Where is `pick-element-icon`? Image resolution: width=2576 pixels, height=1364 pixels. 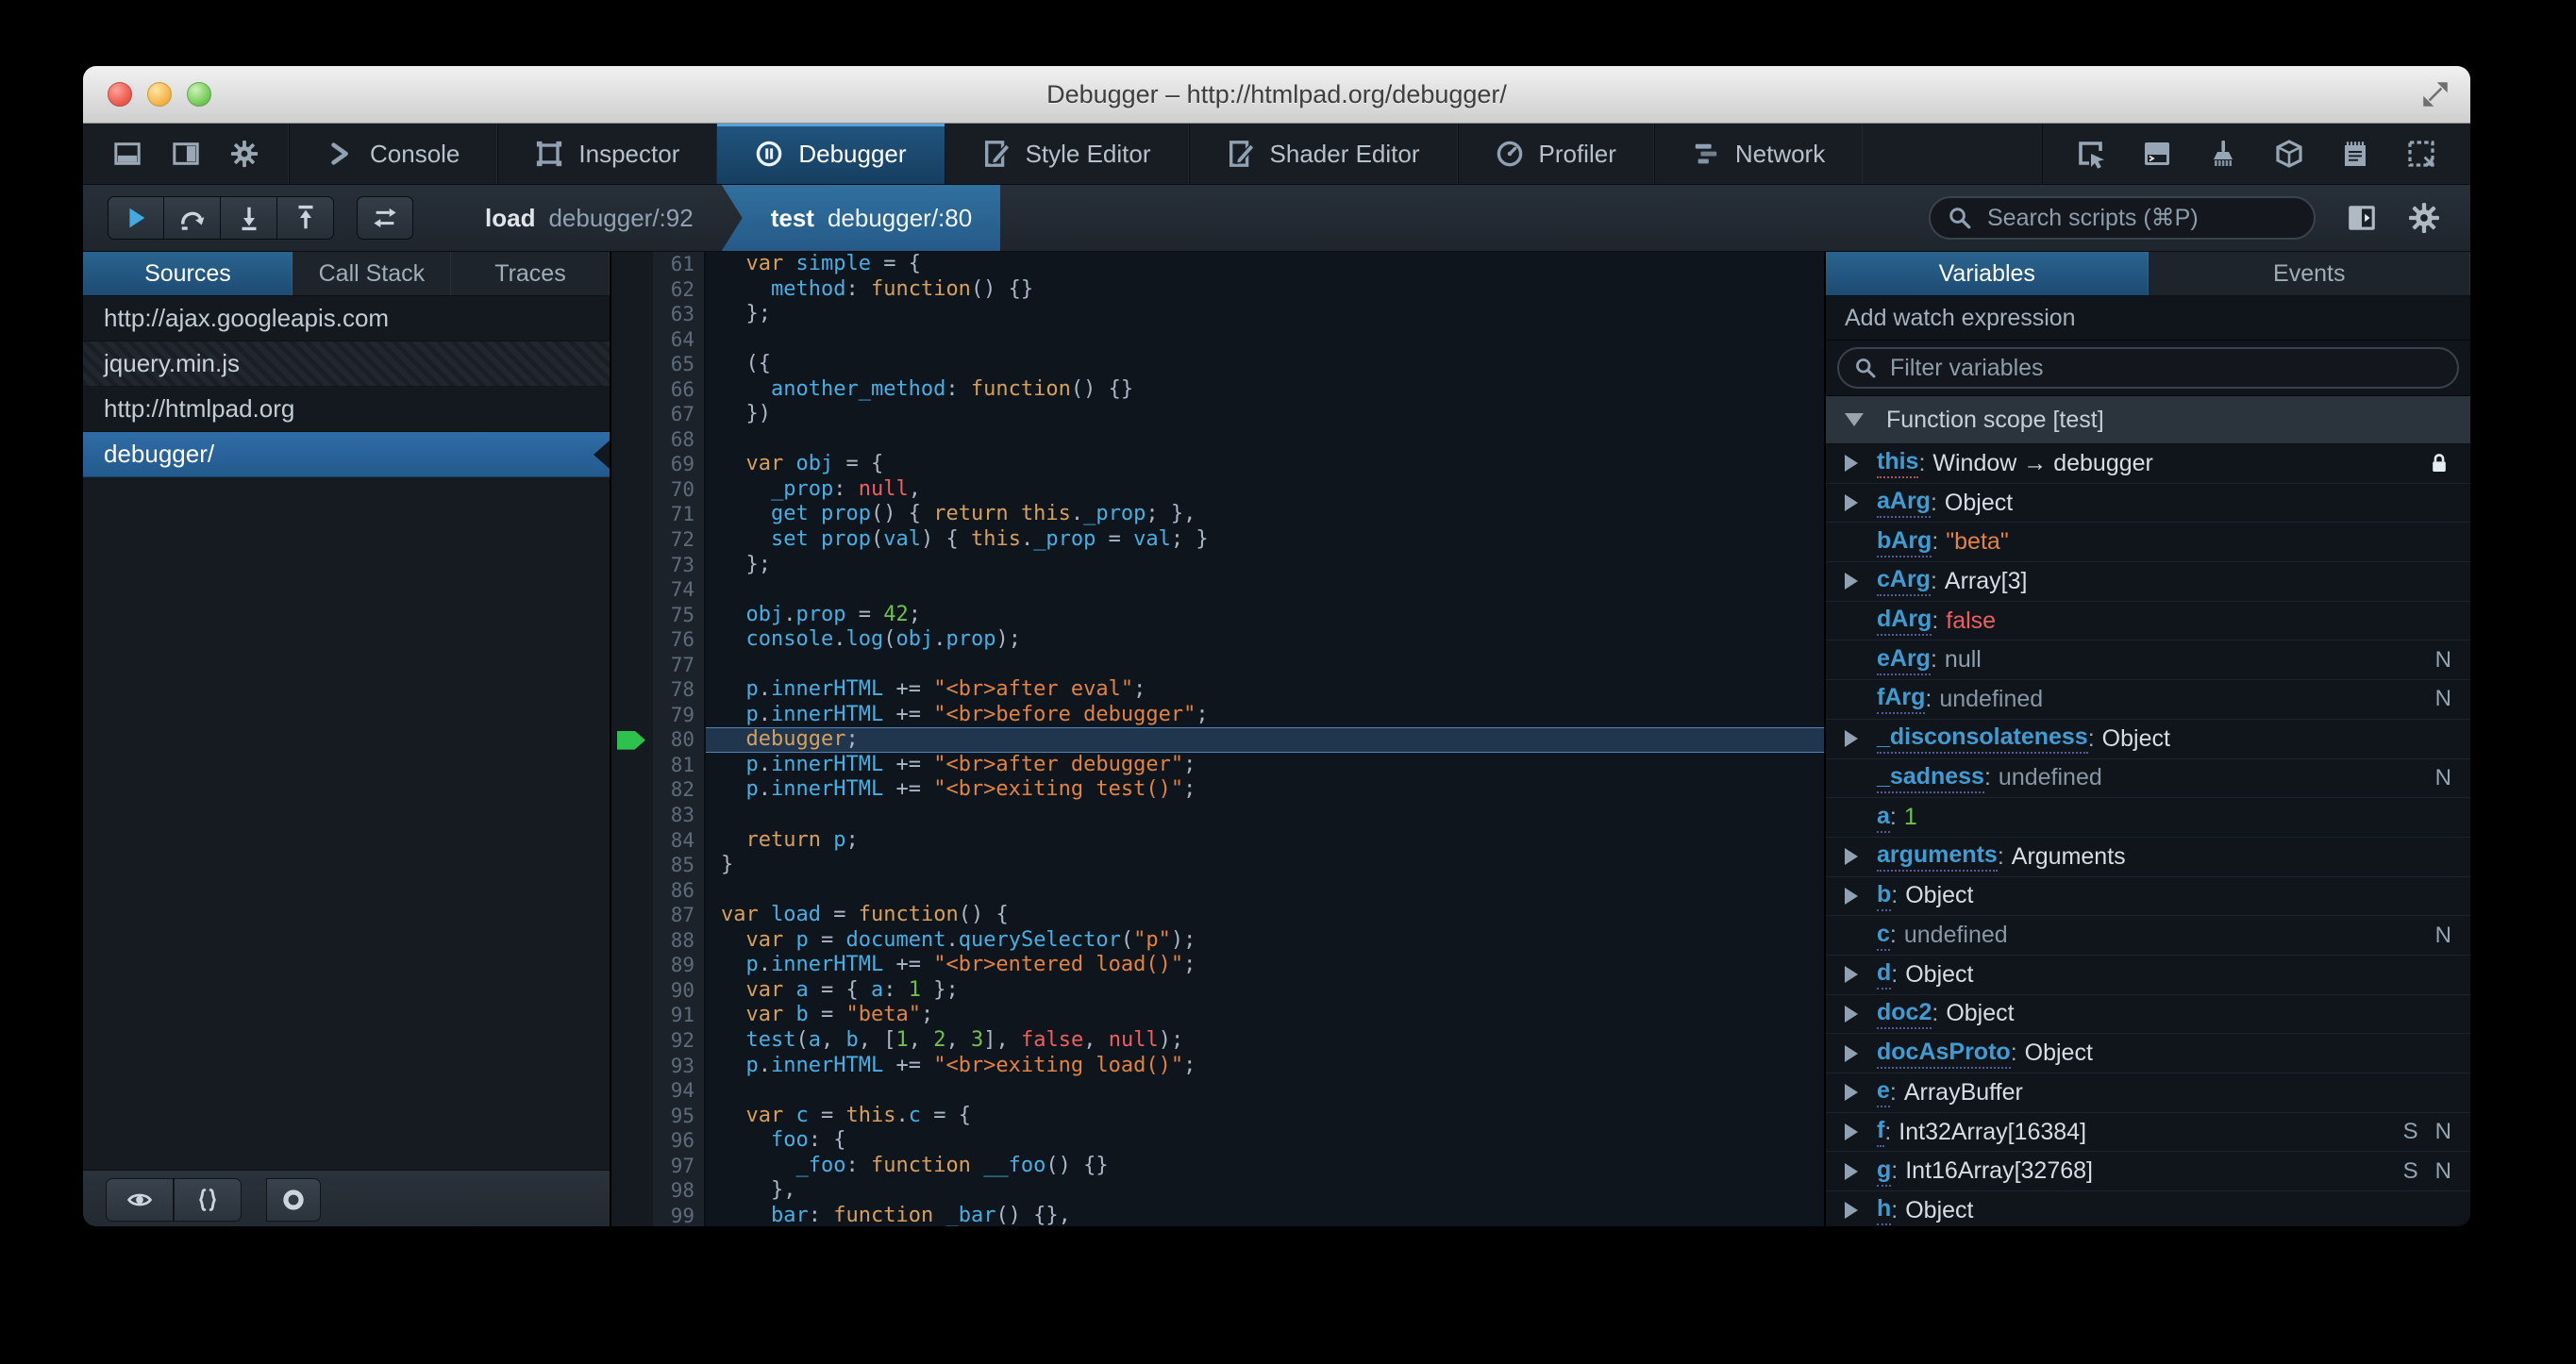 pick-element-icon is located at coordinates (2091, 154).